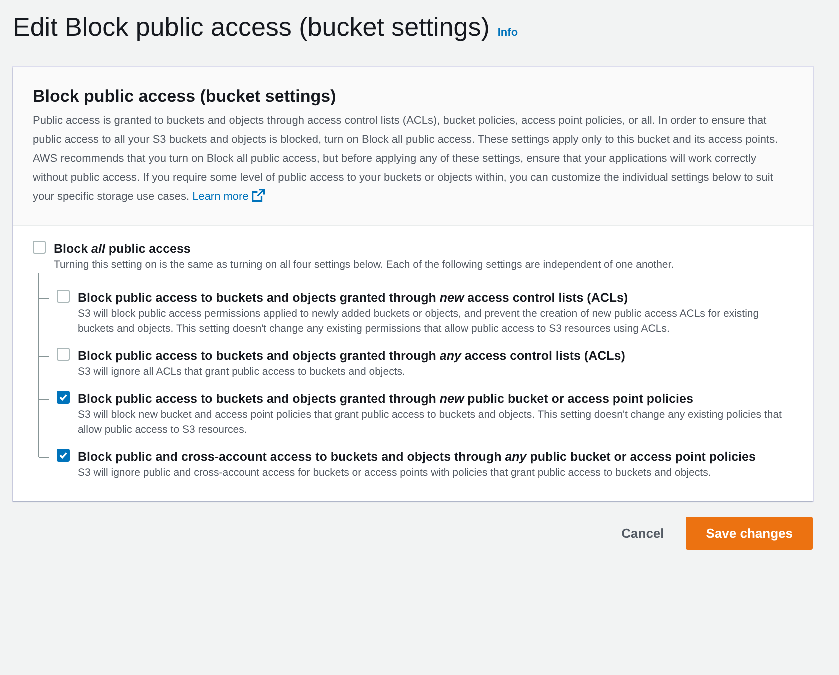  What do you see at coordinates (749, 533) in the screenshot?
I see `save-changes-button: Save changes` at bounding box center [749, 533].